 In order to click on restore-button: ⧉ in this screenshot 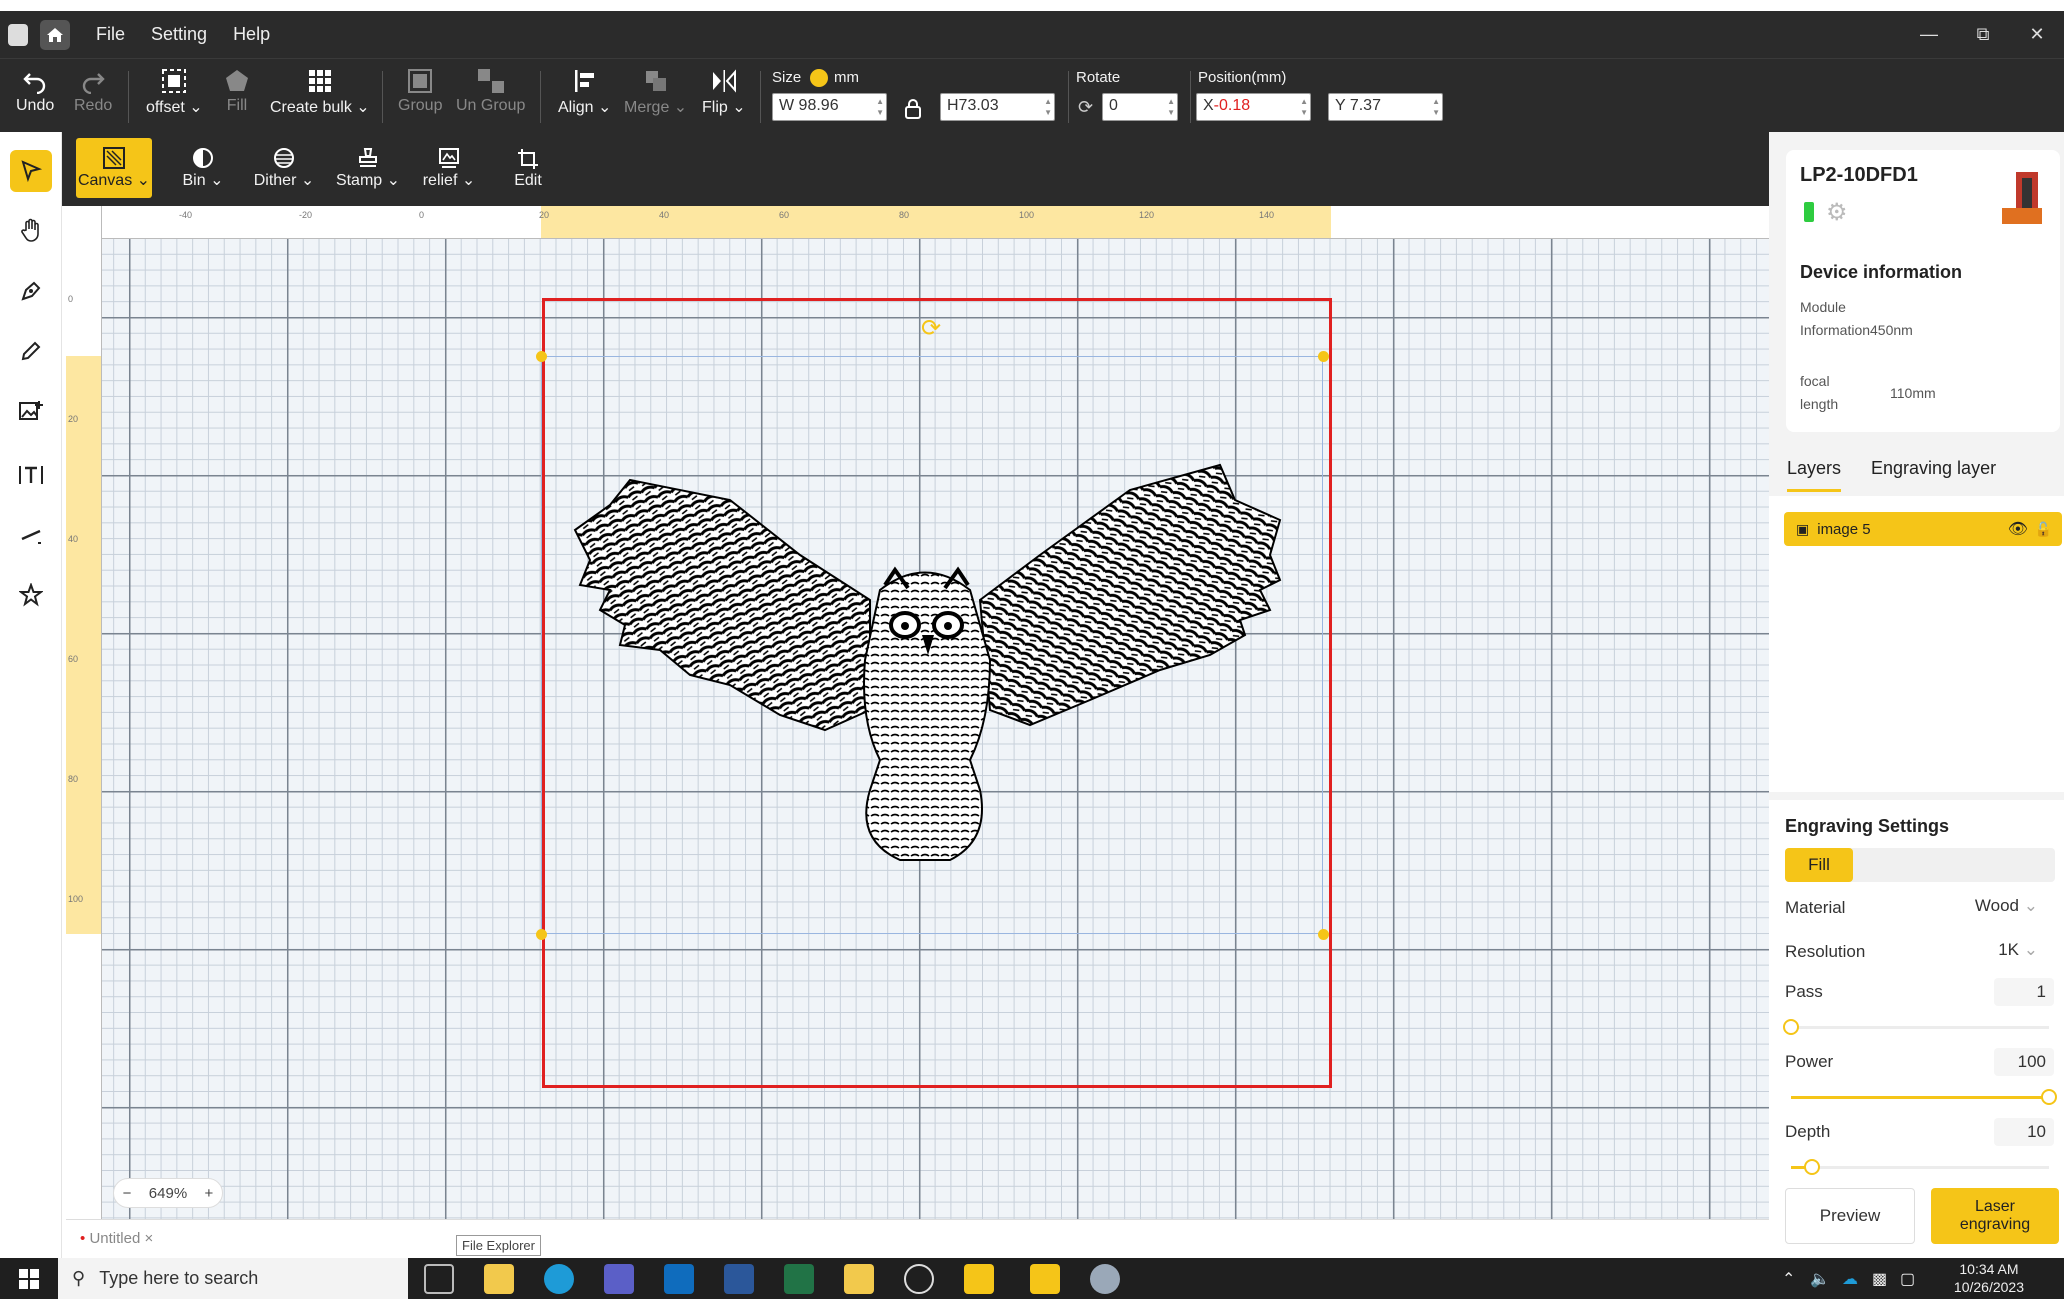, I will do `click(1983, 34)`.